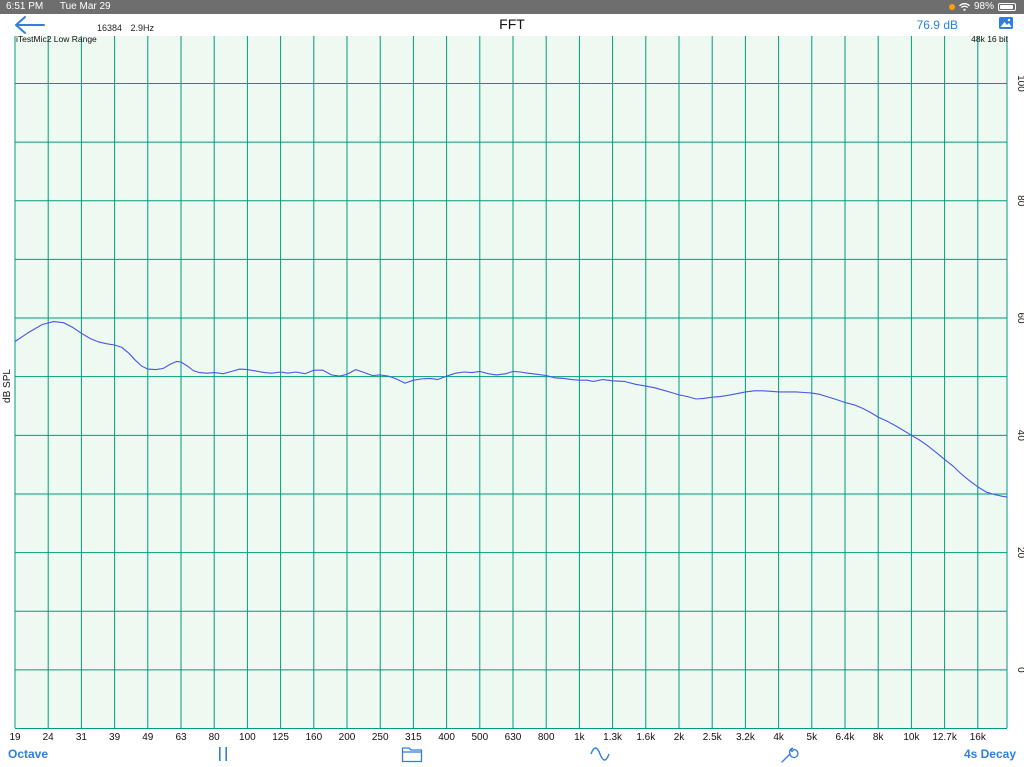 The height and width of the screenshot is (767, 1024). Describe the element at coordinates (110, 28) in the screenshot. I see `fft-size: 16384` at that location.